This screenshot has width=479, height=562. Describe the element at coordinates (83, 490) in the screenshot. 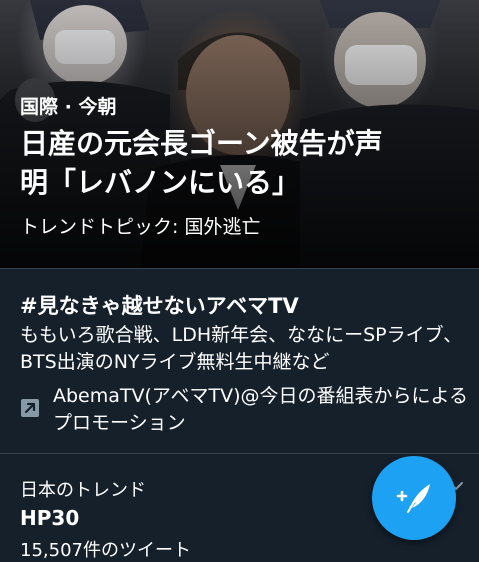

I see `trend-location: 日本のトレンド` at that location.